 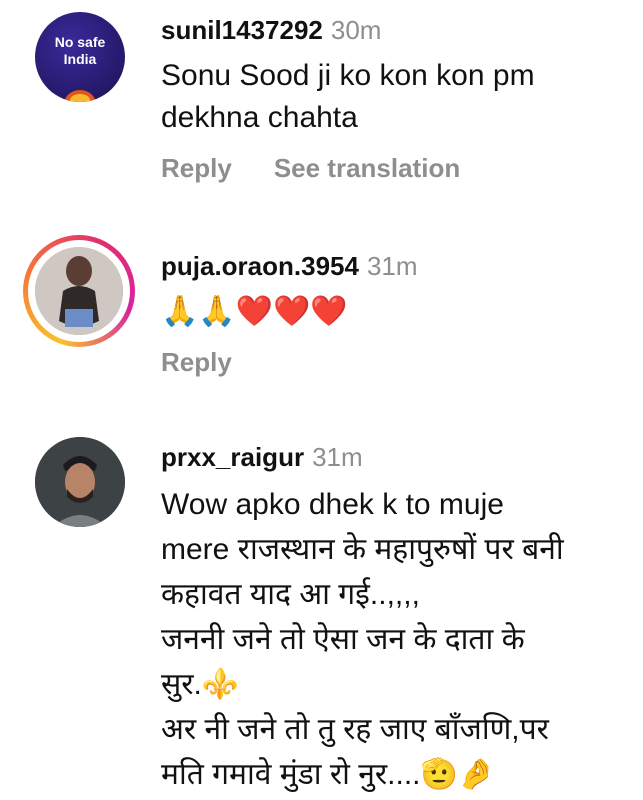 I want to click on avatar: No safe India, so click(x=80, y=57).